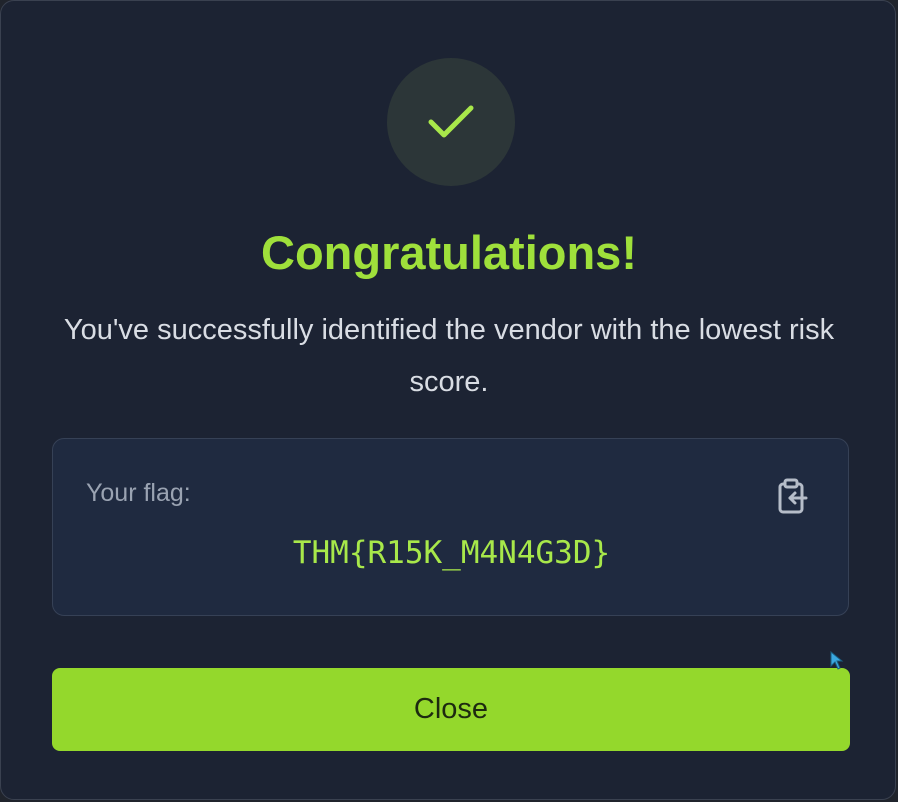 The width and height of the screenshot is (898, 802). I want to click on close-button: Close, so click(451, 709).